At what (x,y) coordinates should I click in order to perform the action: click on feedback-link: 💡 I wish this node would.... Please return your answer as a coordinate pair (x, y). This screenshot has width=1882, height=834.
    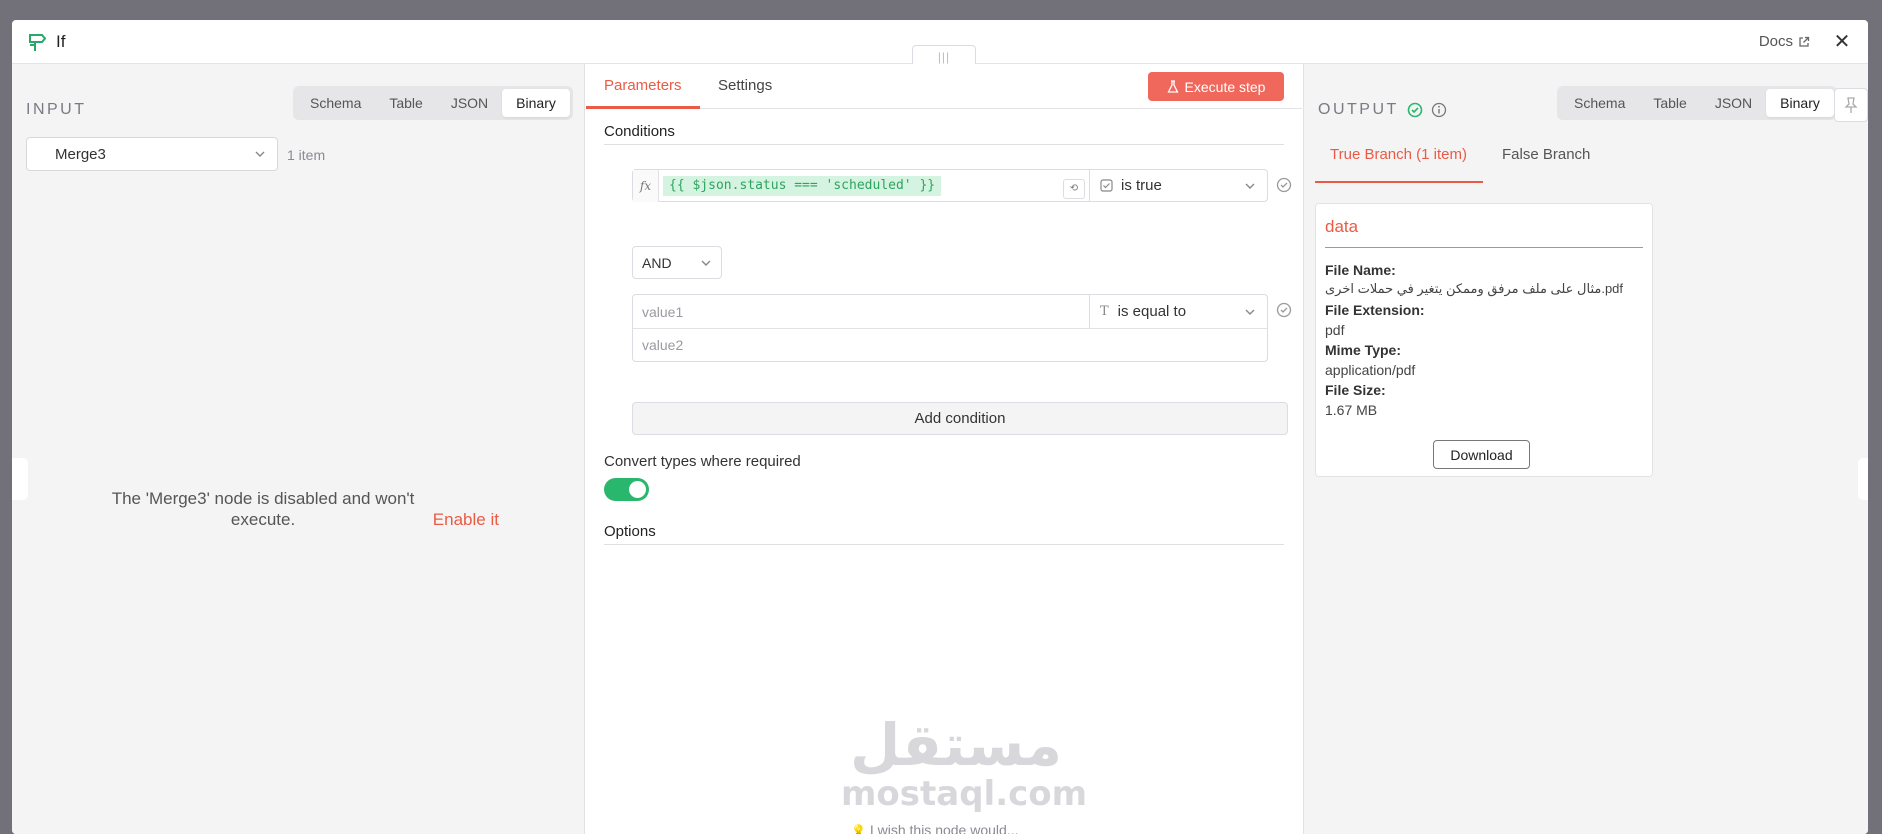
    Looking at the image, I should click on (934, 828).